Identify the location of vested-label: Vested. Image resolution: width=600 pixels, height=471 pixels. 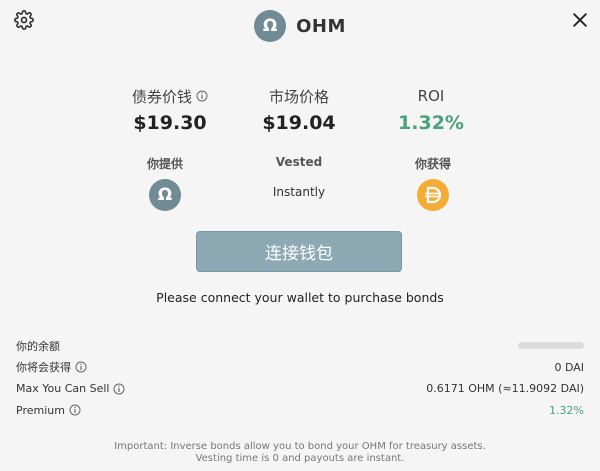
(299, 162).